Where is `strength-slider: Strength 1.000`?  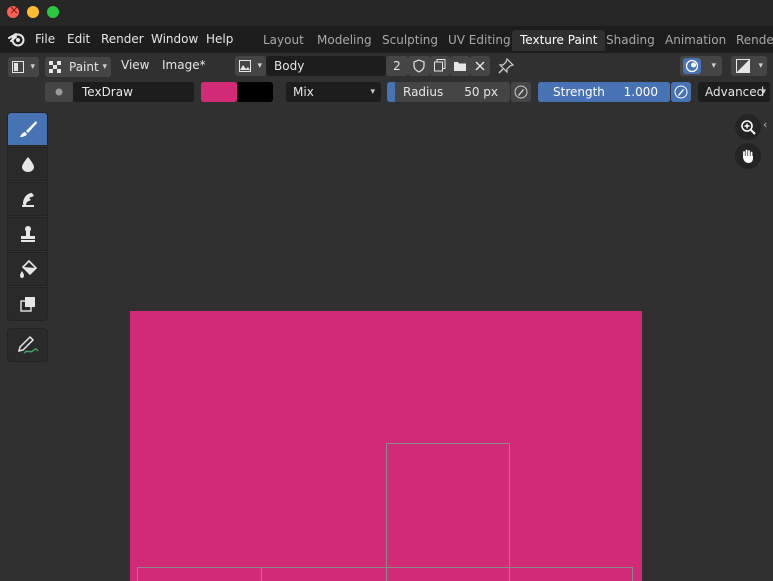 strength-slider: Strength 1.000 is located at coordinates (604, 92).